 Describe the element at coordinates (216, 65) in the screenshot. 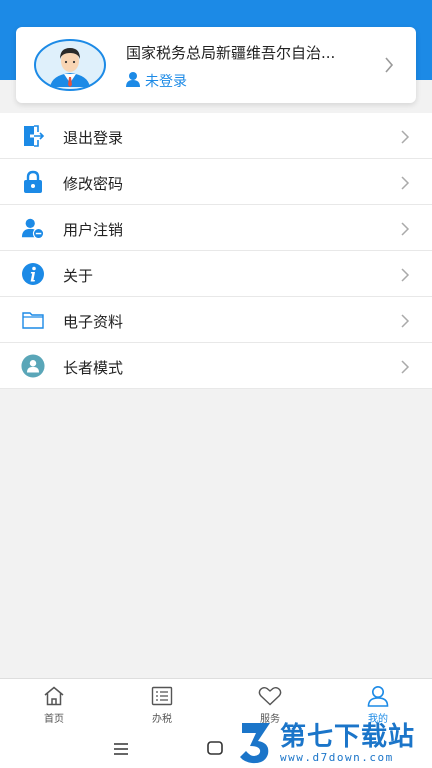

I see `profile-card: 国家税务总局新疆维吾尔自治... 未登录` at that location.